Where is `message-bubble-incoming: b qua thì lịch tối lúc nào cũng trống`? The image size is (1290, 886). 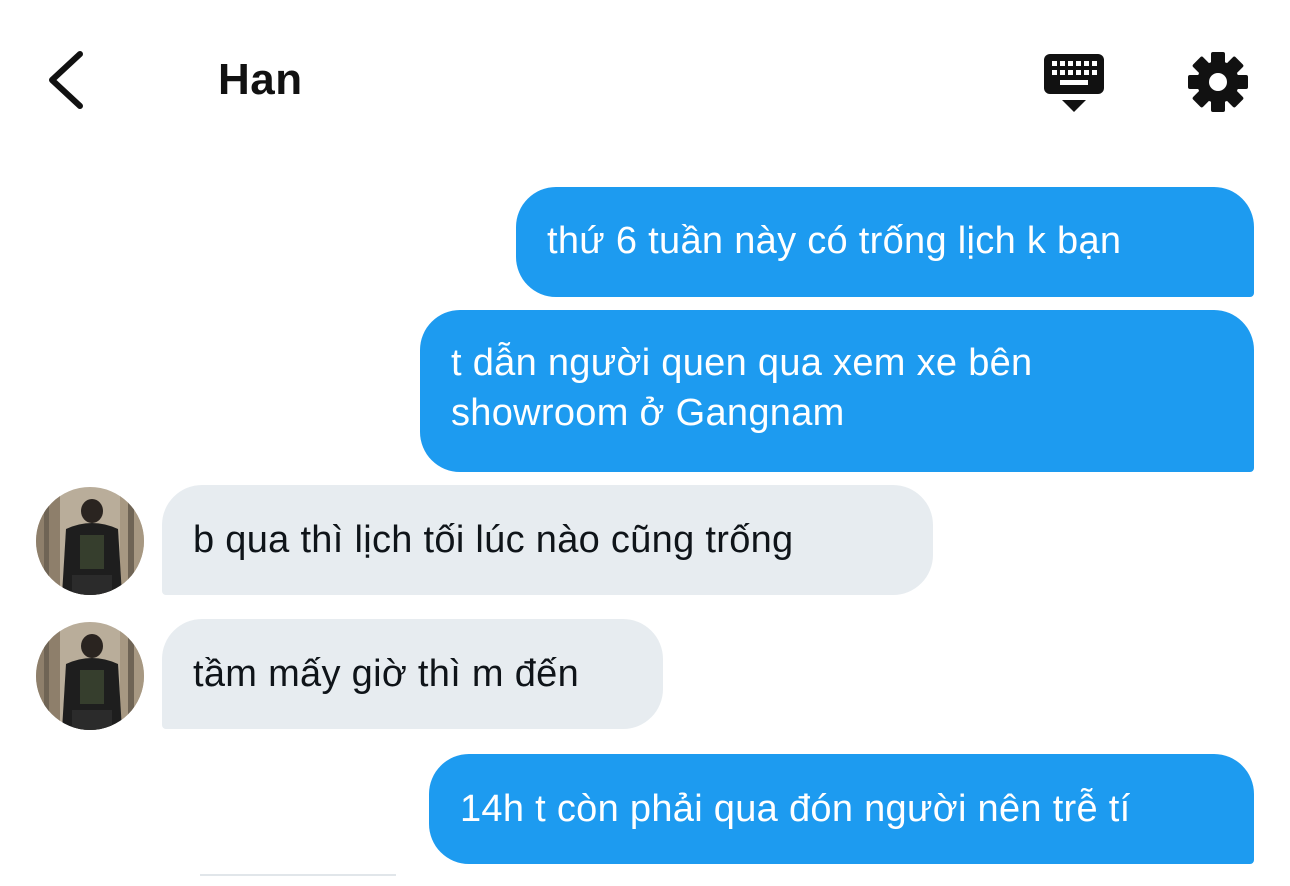
message-bubble-incoming: b qua thì lịch tối lúc nào cũng trống is located at coordinates (547, 540).